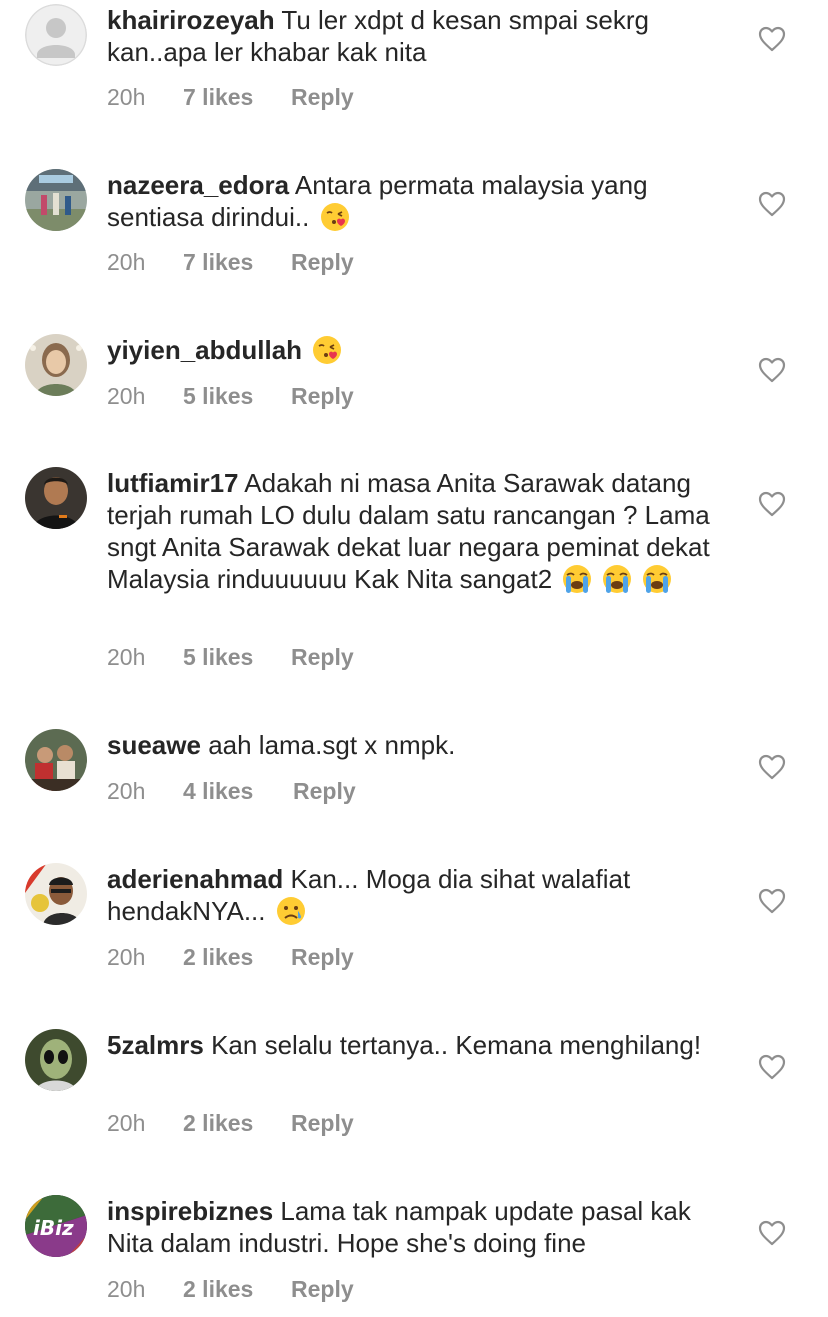 The height and width of the screenshot is (1317, 828). I want to click on comment-likes: 4 likes, so click(238, 791).